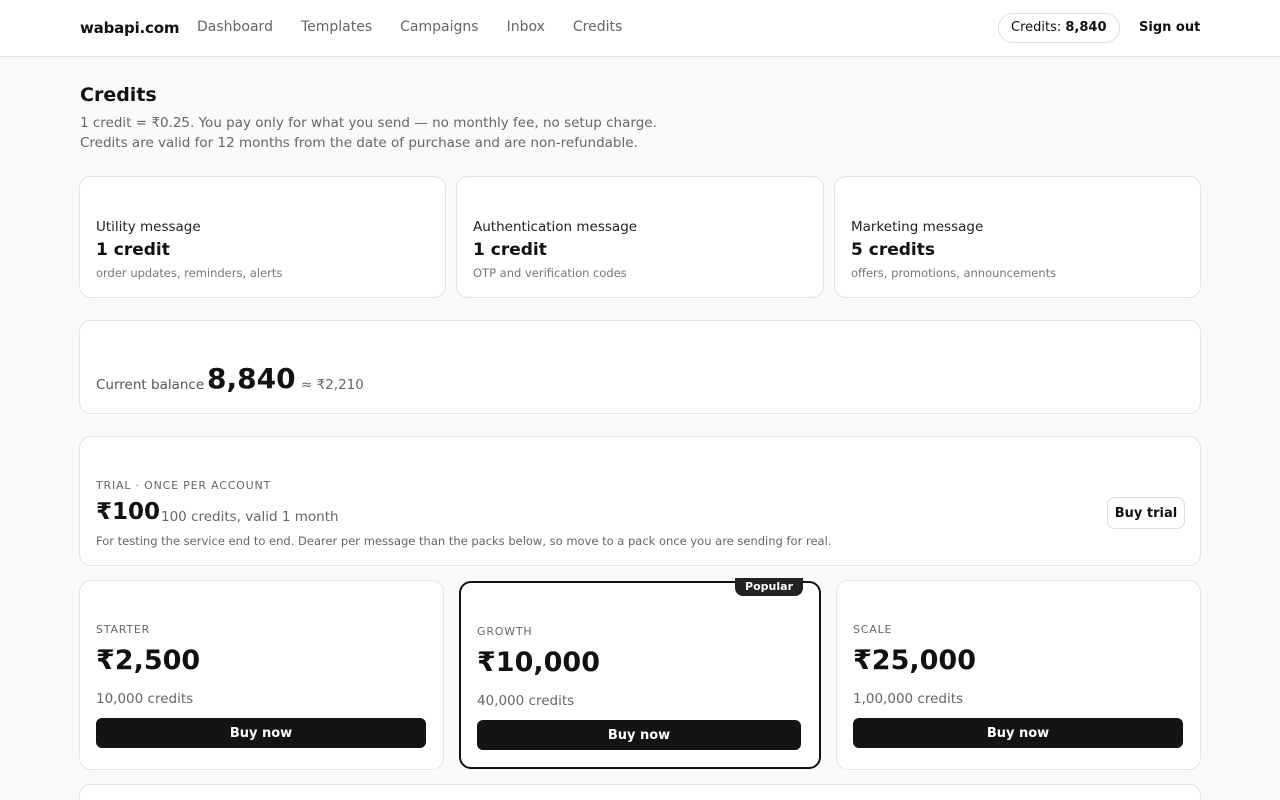 Image resolution: width=1280 pixels, height=800 pixels. I want to click on message-type-name: Authentication message, so click(555, 227).